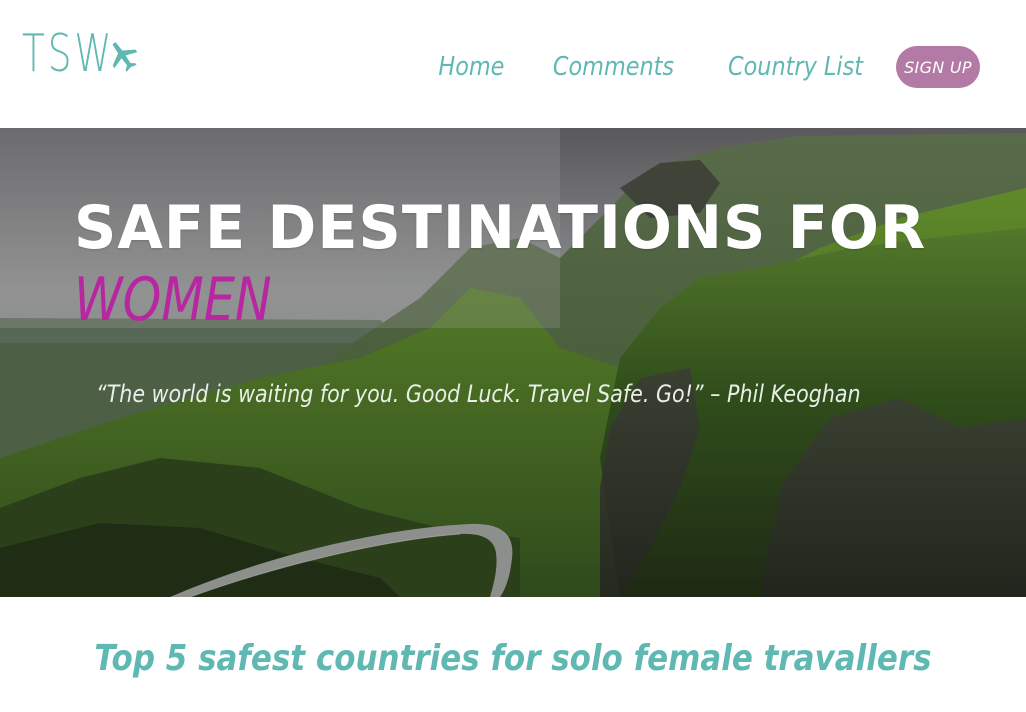  What do you see at coordinates (613, 67) in the screenshot?
I see `nav-comments-link: Comments` at bounding box center [613, 67].